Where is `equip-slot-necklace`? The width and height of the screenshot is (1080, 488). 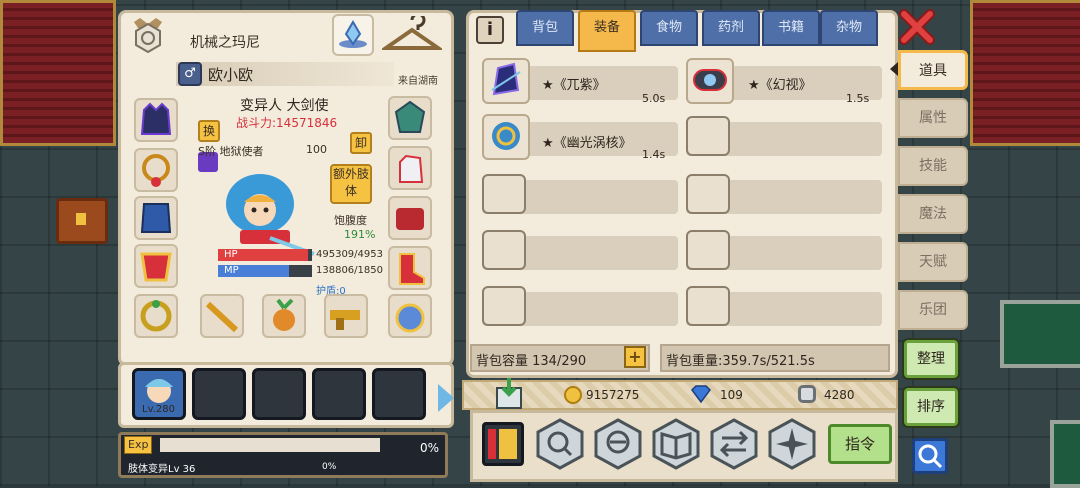 equip-slot-necklace is located at coordinates (156, 170).